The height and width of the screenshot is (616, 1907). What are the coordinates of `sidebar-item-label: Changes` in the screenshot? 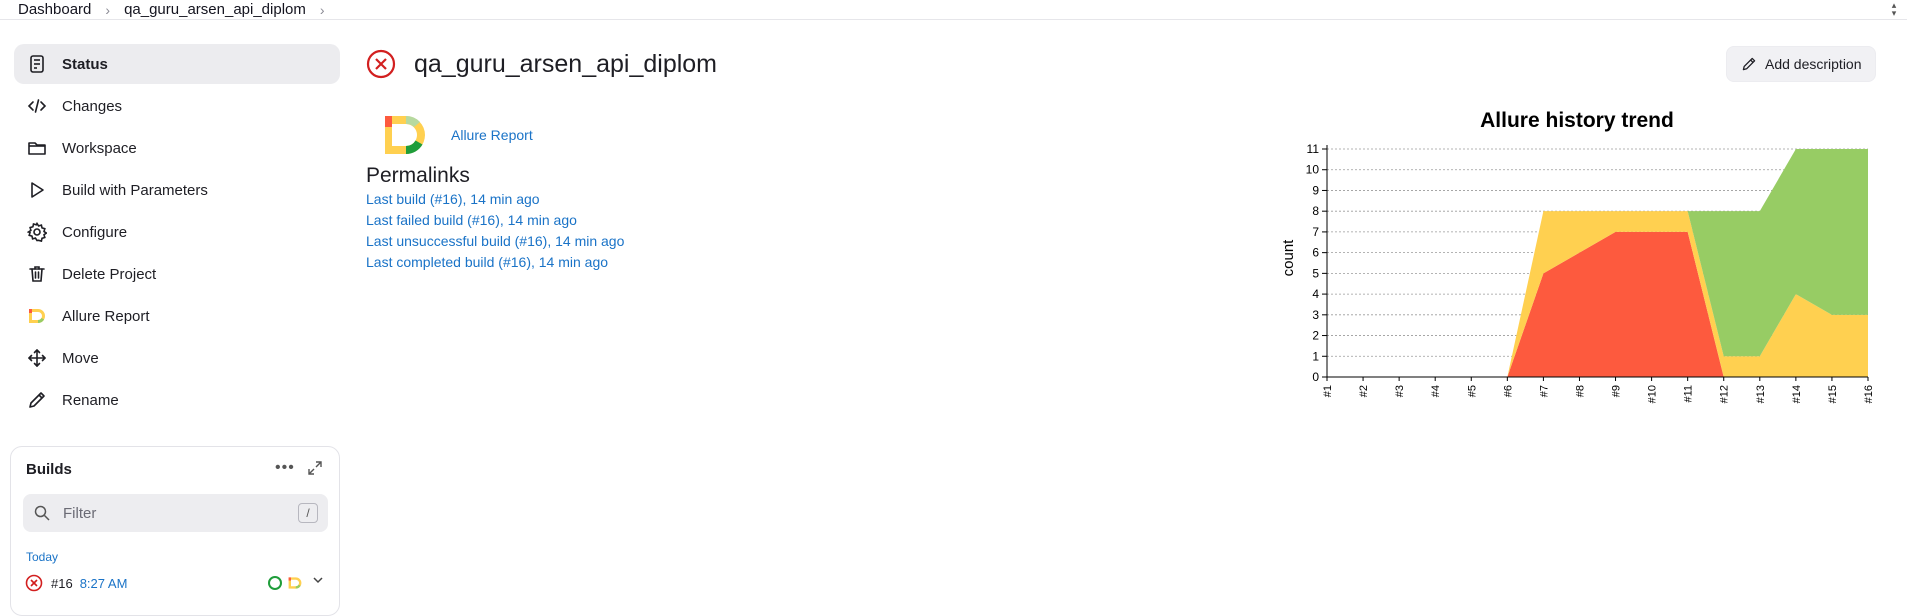 It's located at (92, 106).